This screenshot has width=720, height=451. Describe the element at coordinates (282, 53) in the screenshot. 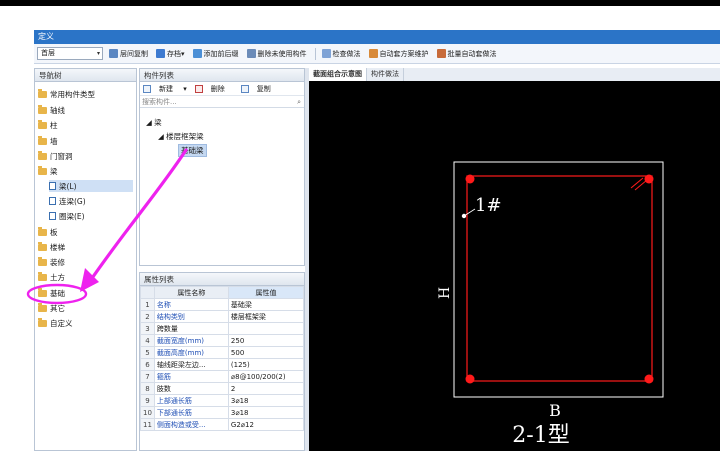

I see `delete-unused-label: 删除未使用构件` at that location.